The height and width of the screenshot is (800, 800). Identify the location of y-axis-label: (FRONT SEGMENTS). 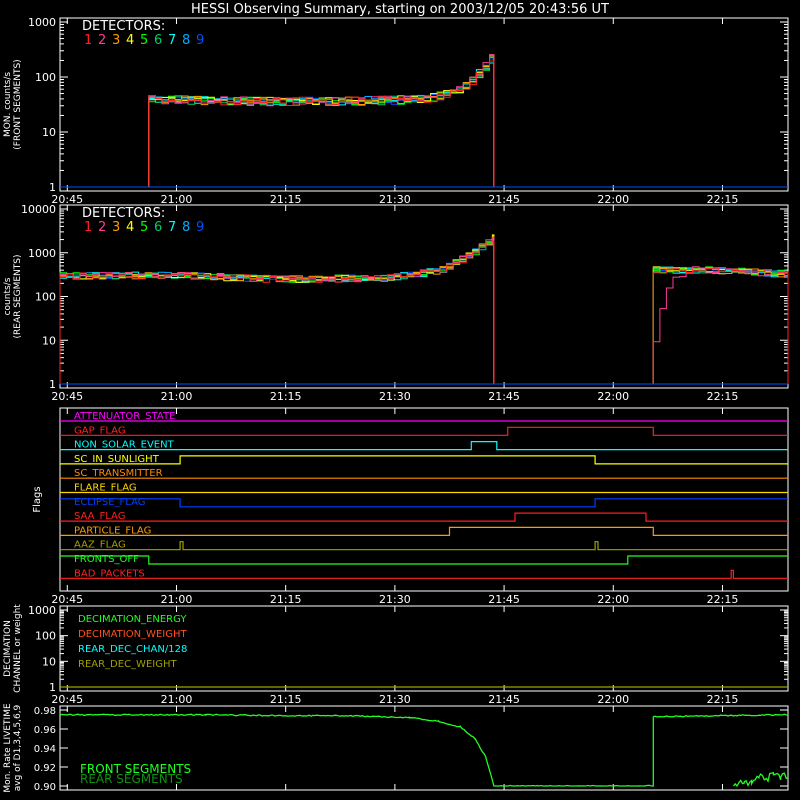
(18, 104).